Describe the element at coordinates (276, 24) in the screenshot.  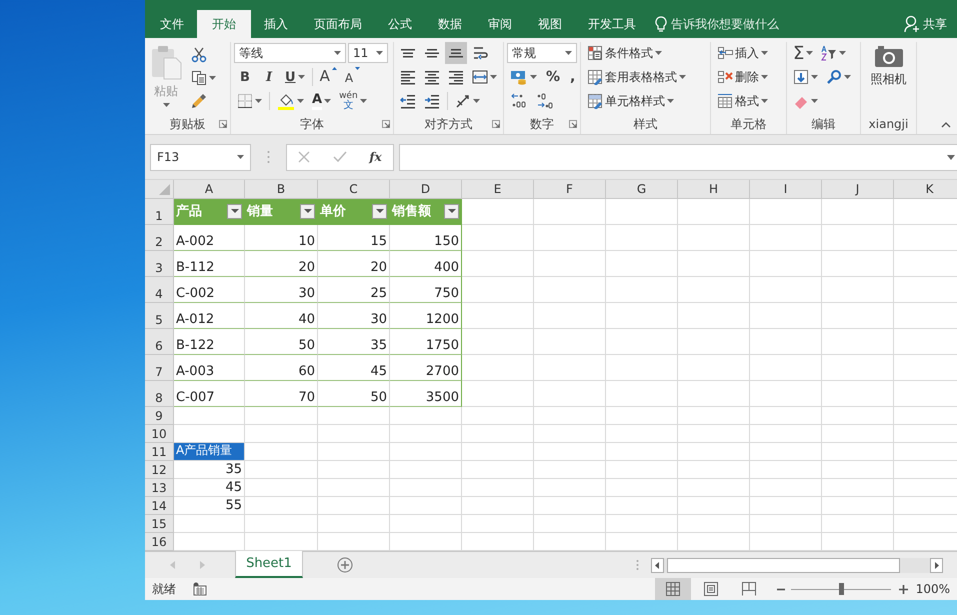
I see `ribbon-tab: 插入` at that location.